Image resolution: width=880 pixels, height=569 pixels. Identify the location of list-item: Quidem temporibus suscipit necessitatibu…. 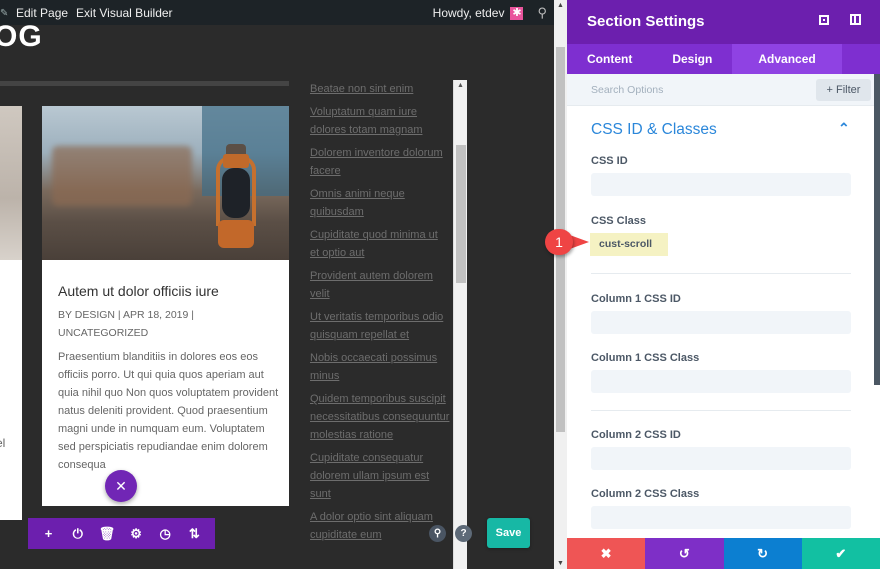
(380, 417).